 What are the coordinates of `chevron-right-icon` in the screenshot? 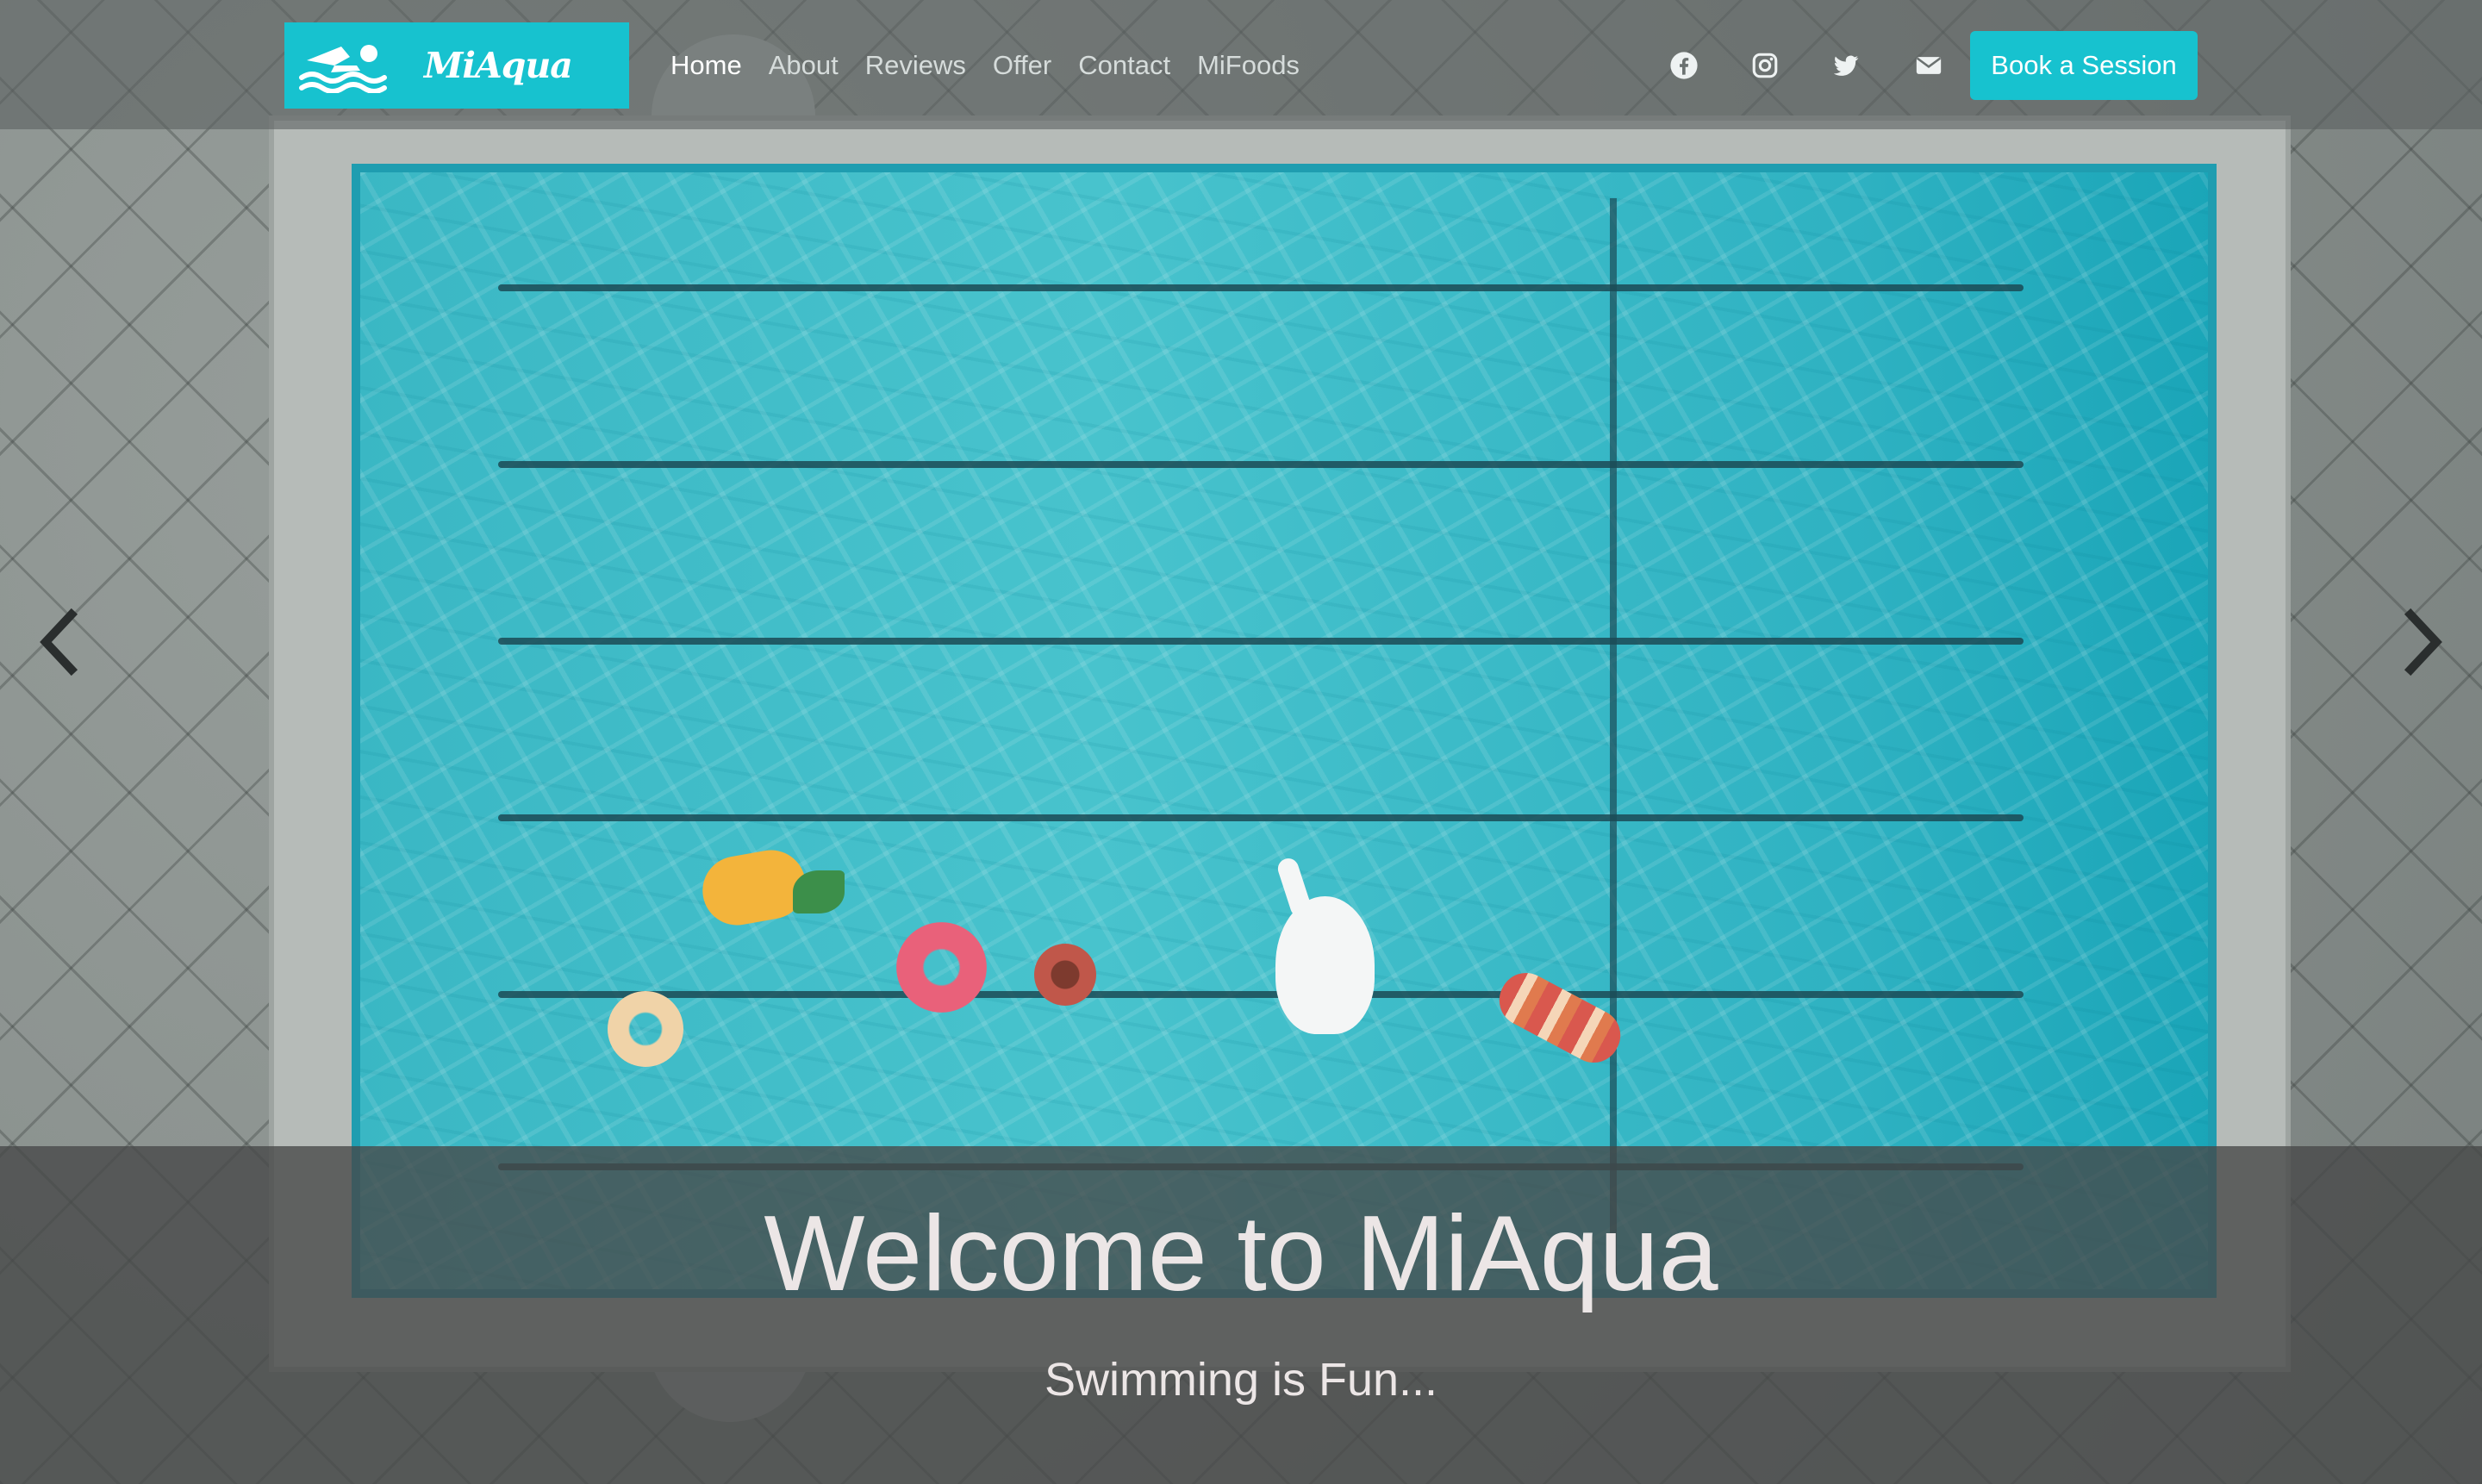 It's located at (2423, 642).